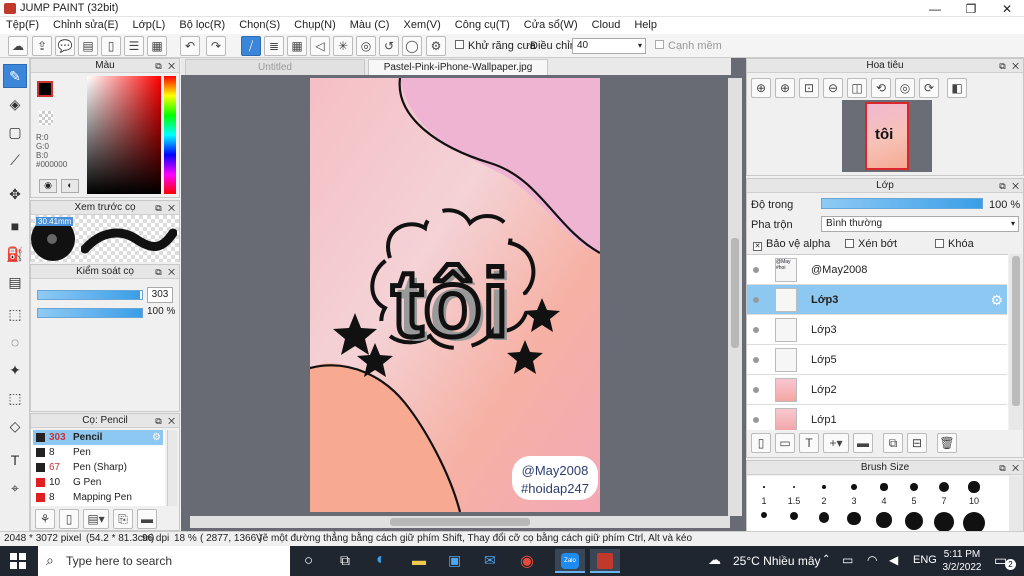 This screenshot has width=1024, height=576. What do you see at coordinates (320, 46) in the screenshot?
I see `perspective-icon: ◁` at bounding box center [320, 46].